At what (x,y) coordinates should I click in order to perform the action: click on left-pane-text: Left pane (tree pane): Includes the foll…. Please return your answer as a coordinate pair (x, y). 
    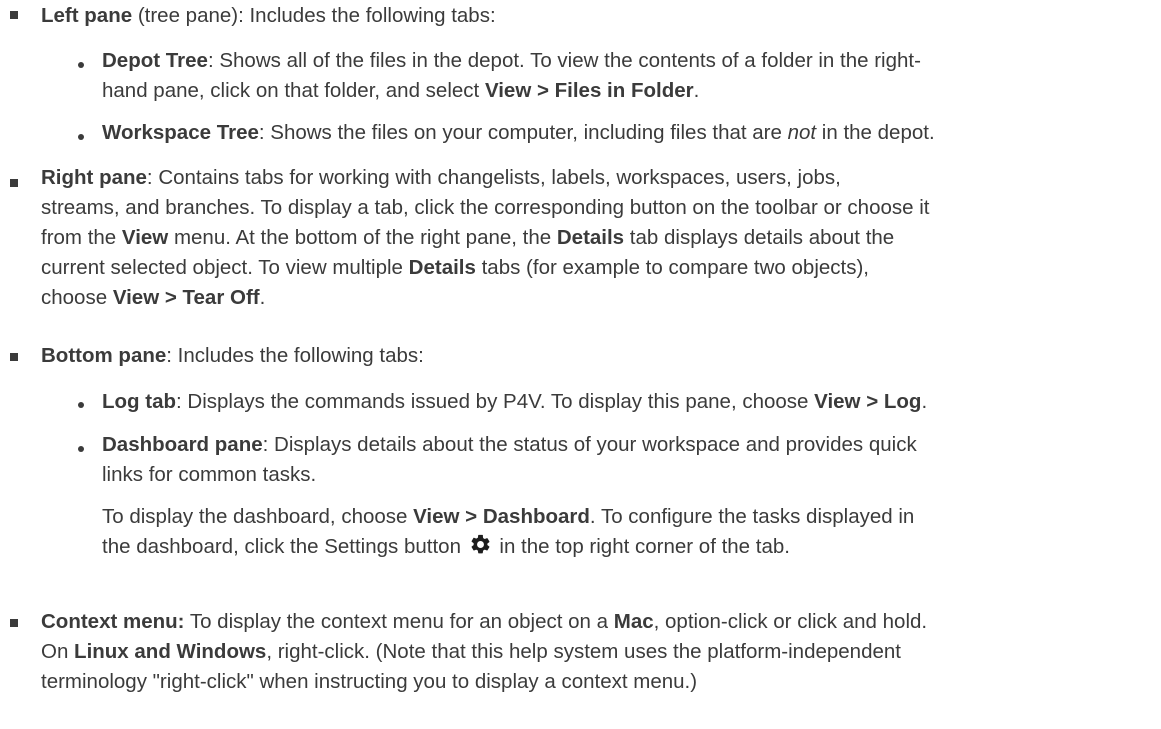
    Looking at the image, I should click on (268, 15).